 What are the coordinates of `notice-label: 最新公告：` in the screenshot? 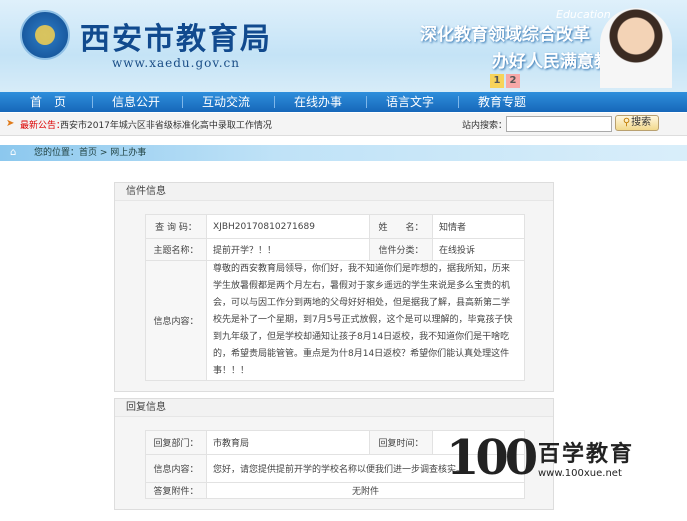 It's located at (43, 126).